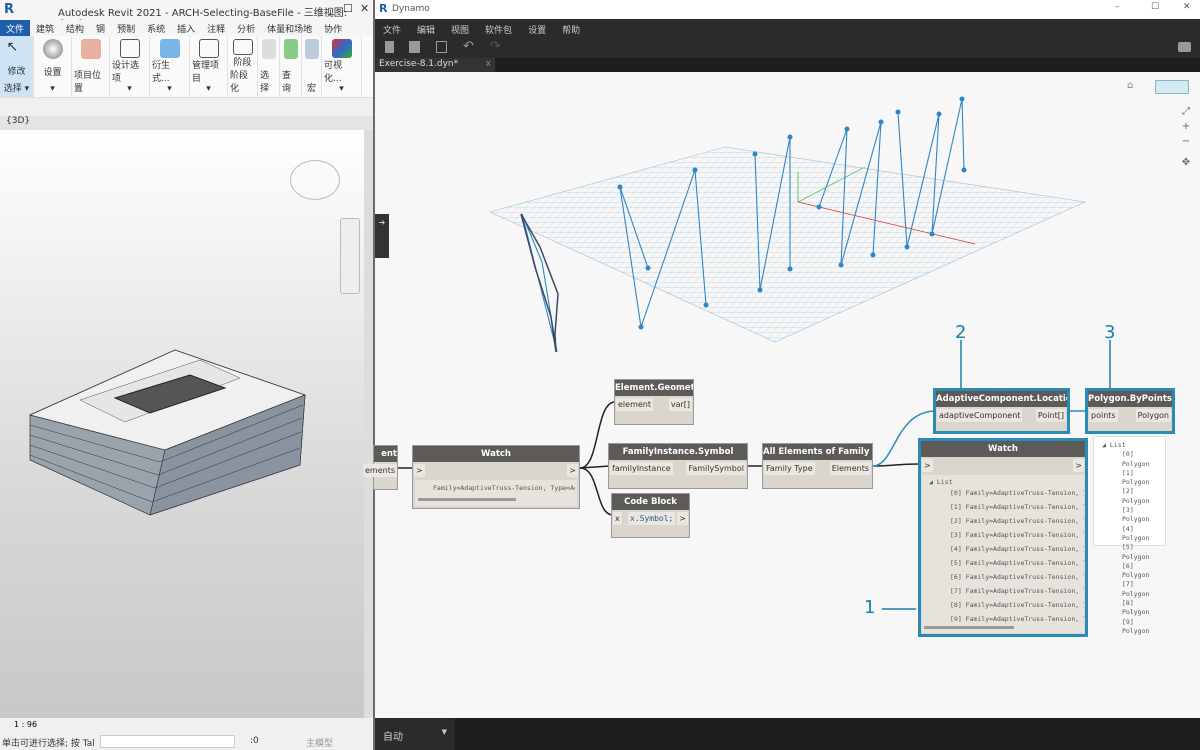 This screenshot has width=1200, height=750. I want to click on output-port: Polygon, so click(1153, 415).